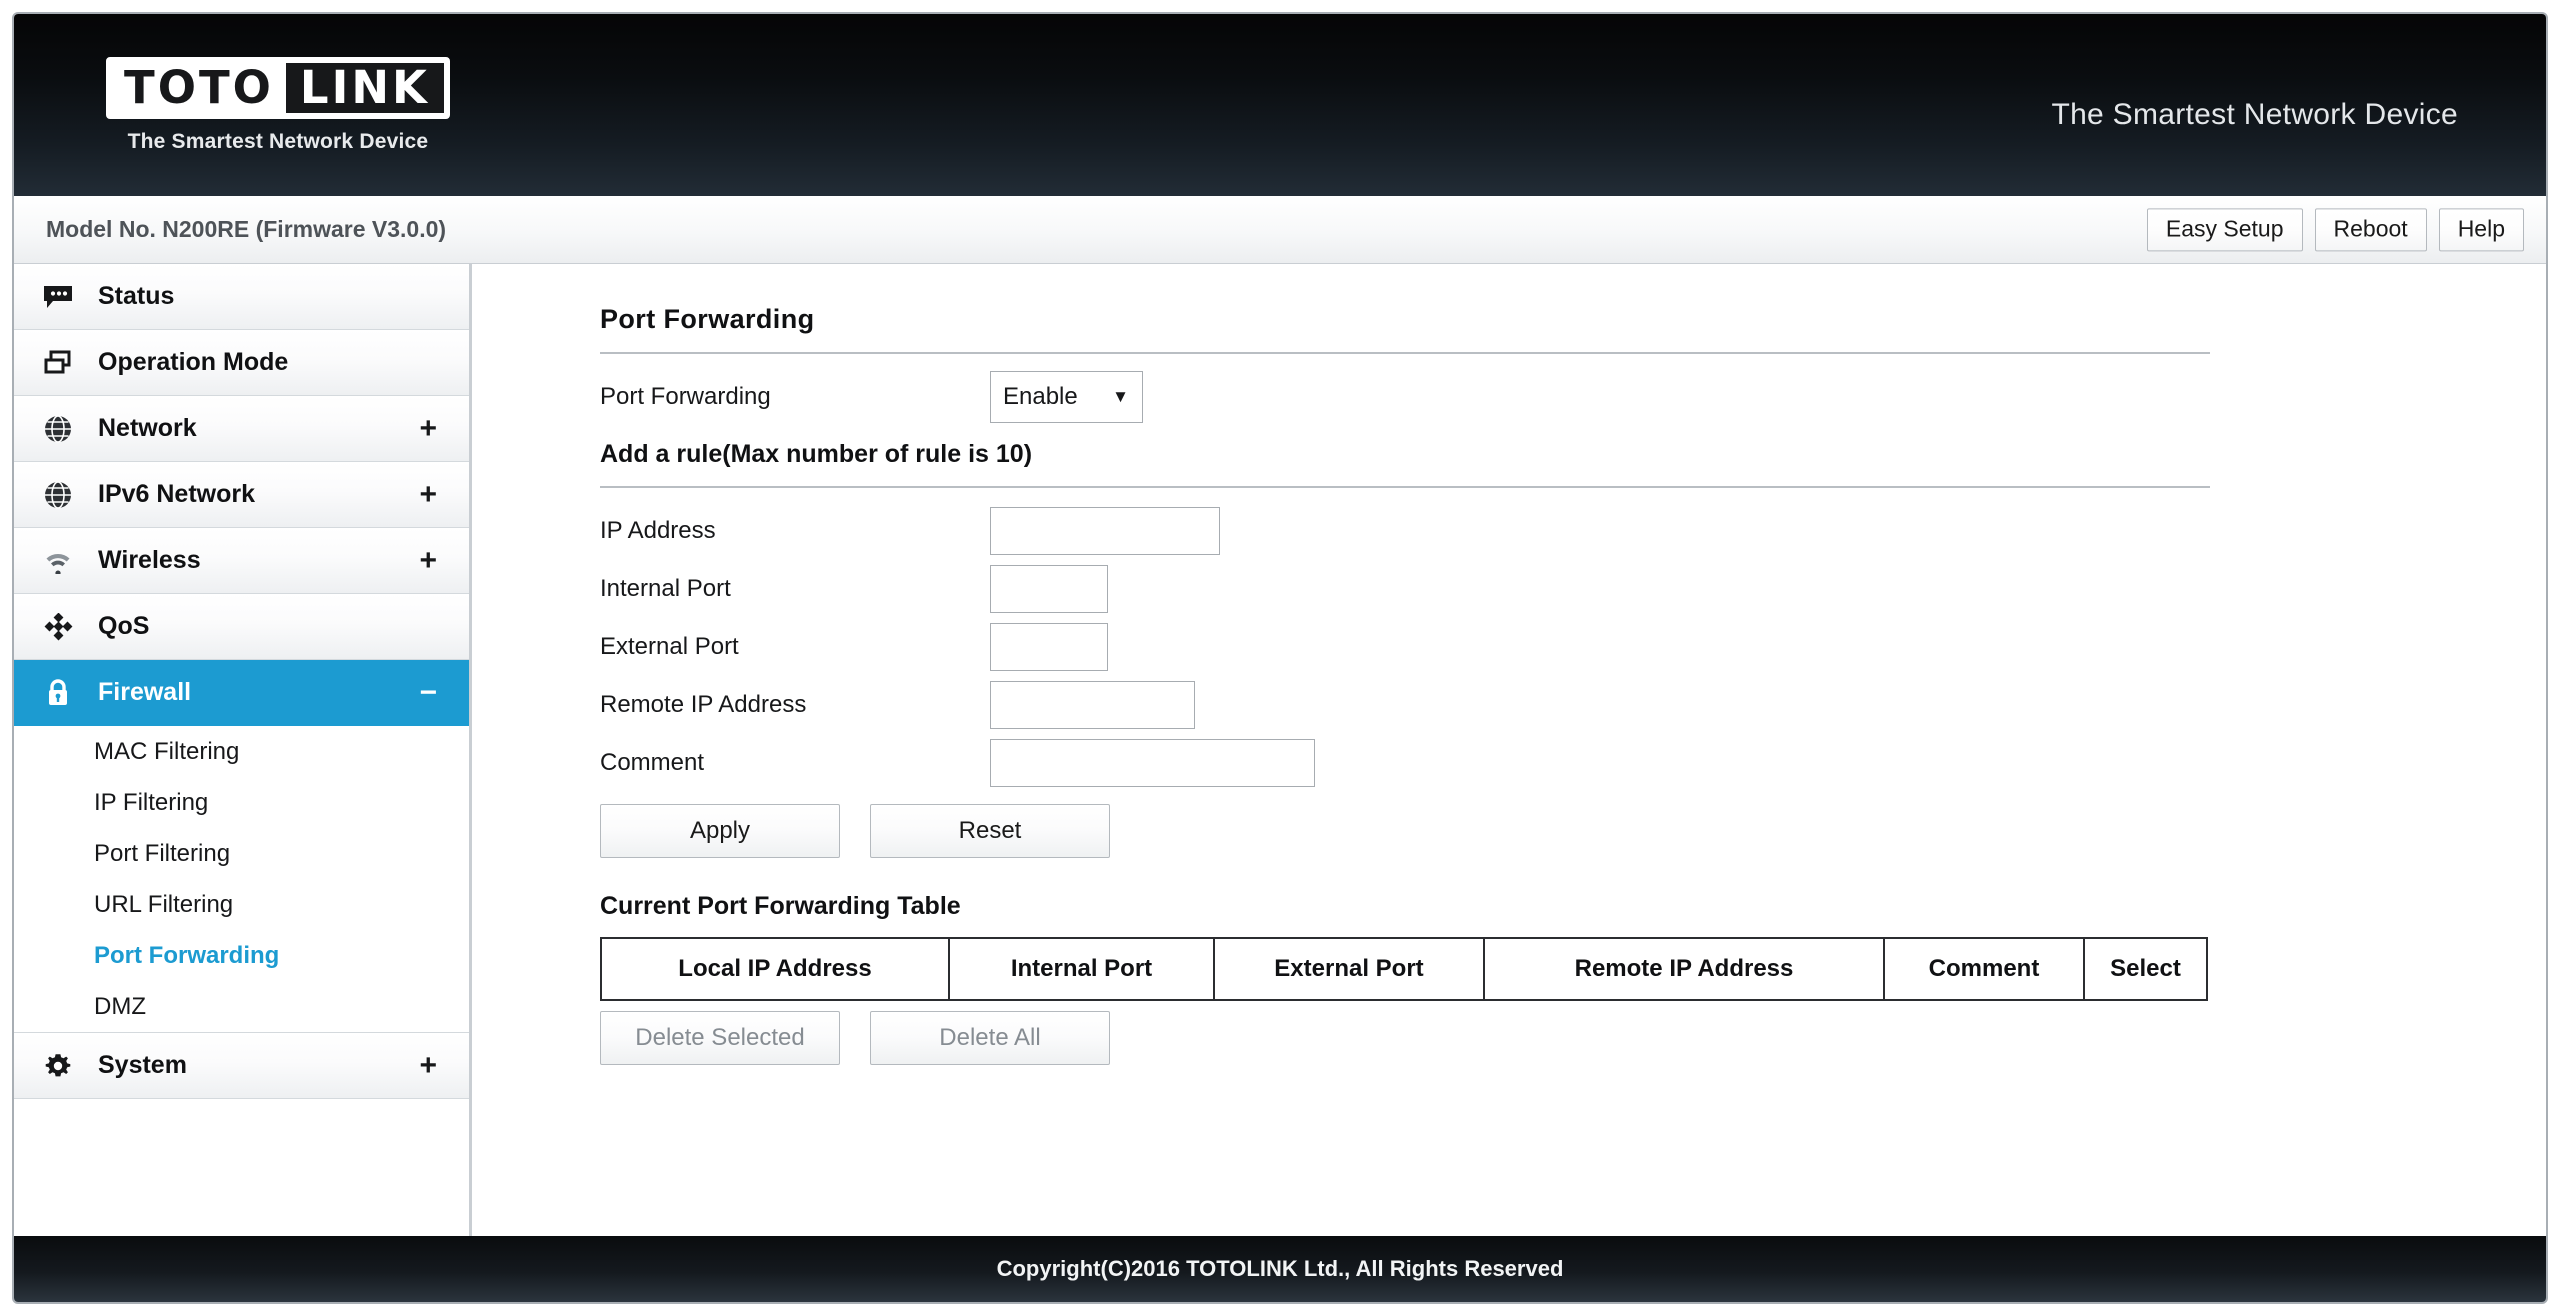 The width and height of the screenshot is (2560, 1316). I want to click on port-forwarding-enable-label: Port Forwarding, so click(685, 396).